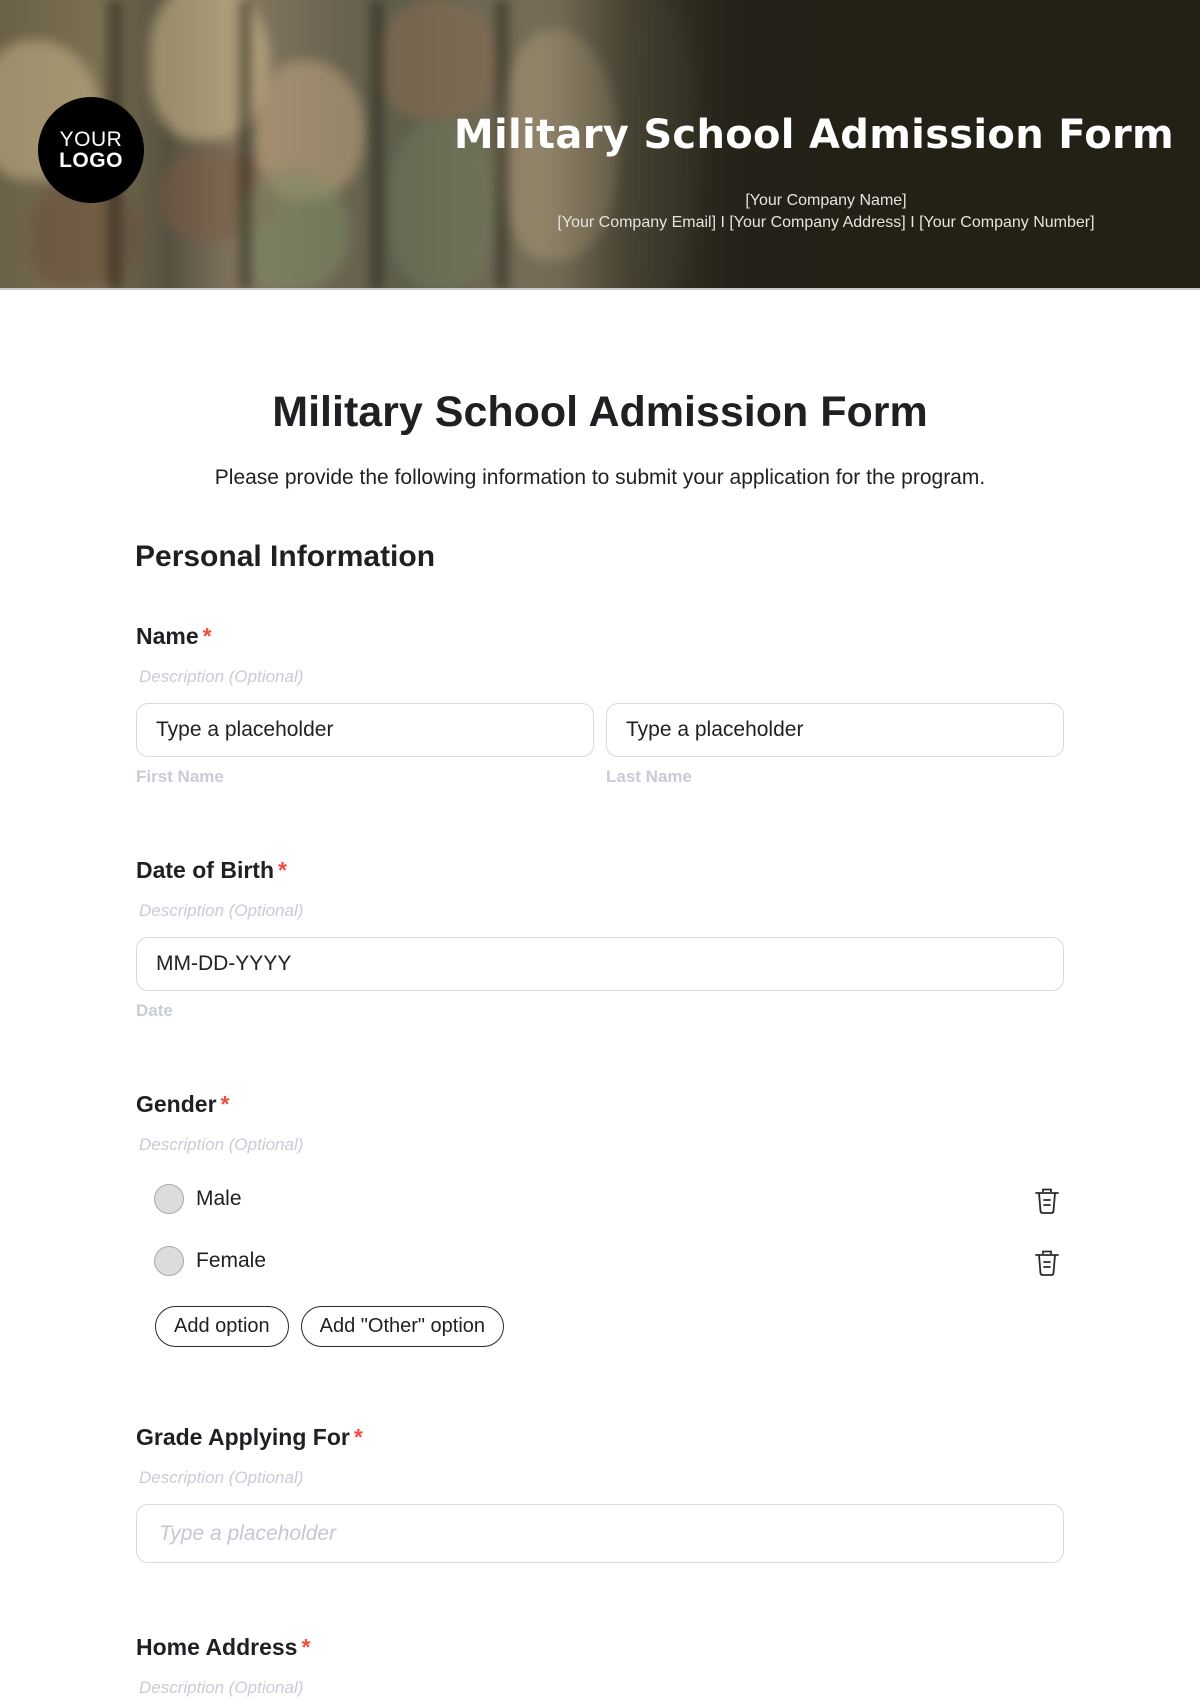  What do you see at coordinates (835, 730) in the screenshot?
I see `last-name-input: Type a placeholder` at bounding box center [835, 730].